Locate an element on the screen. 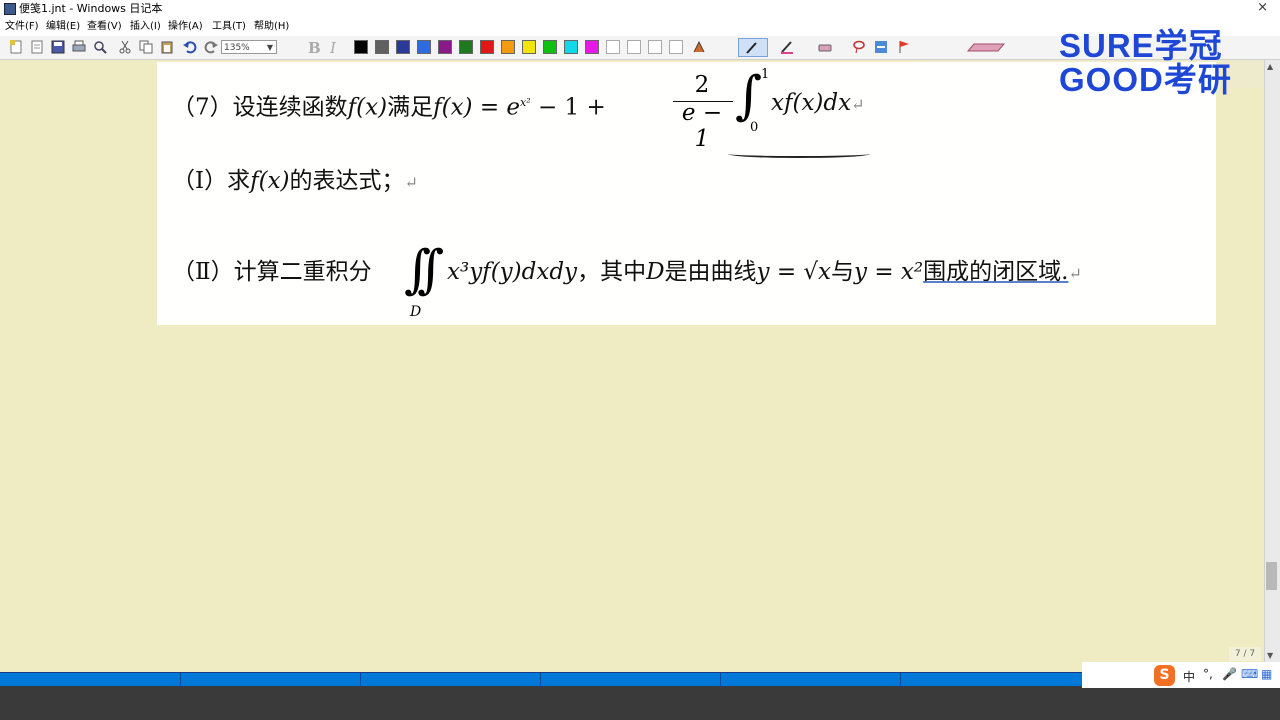 The width and height of the screenshot is (1280, 720). scrollbar-thumb is located at coordinates (1271, 576).